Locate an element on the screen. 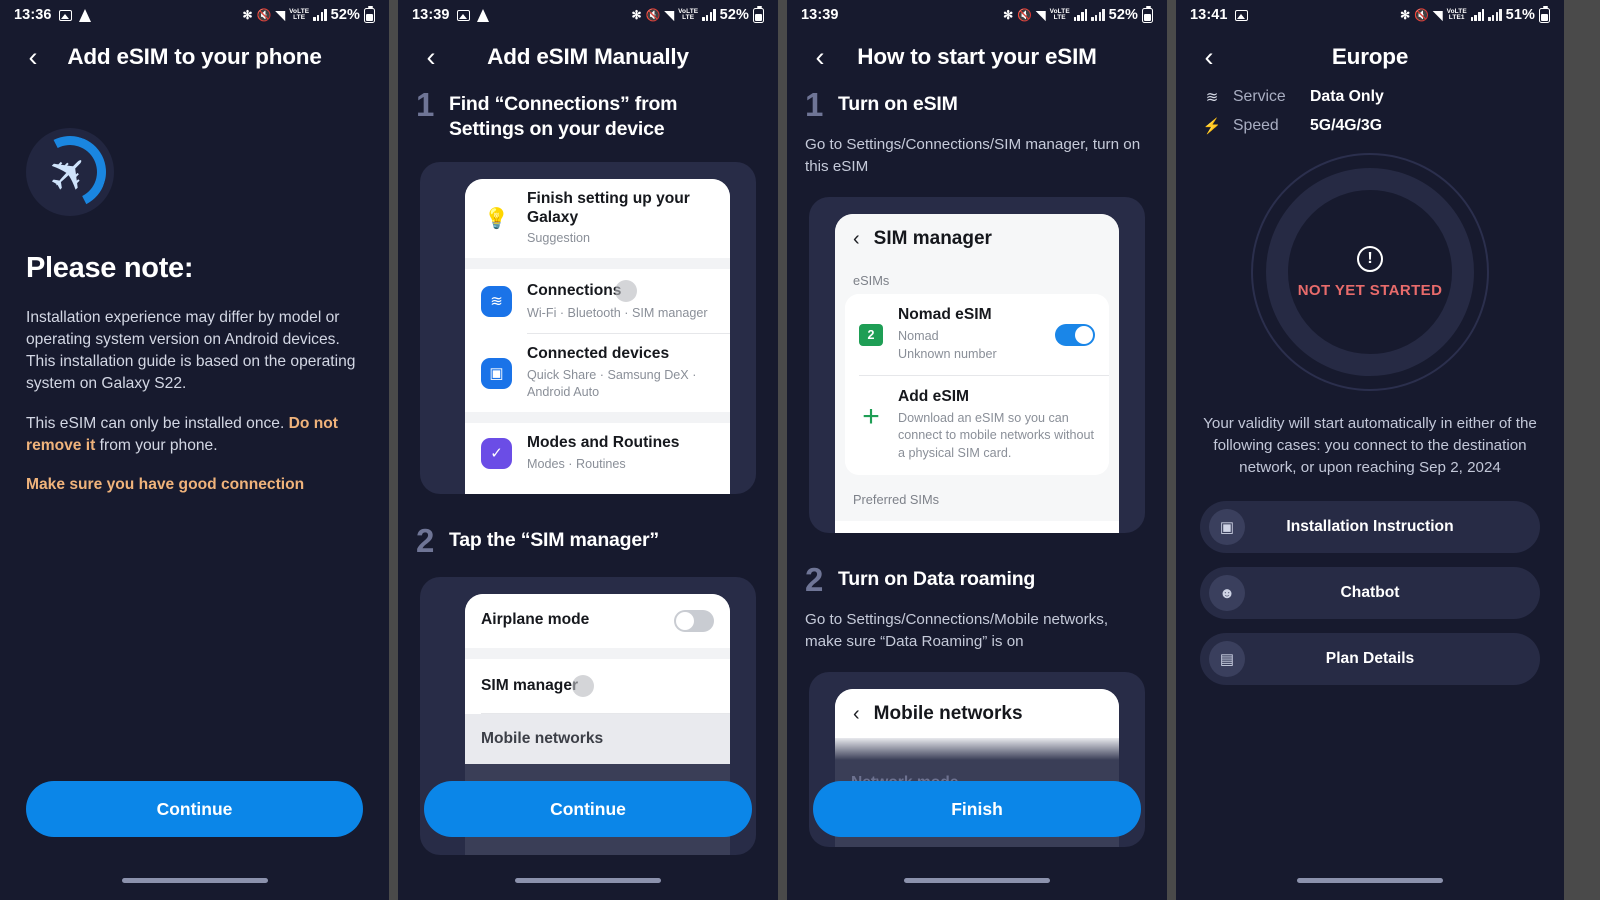 The image size is (1600, 900). page-title: Europe is located at coordinates (1370, 56).